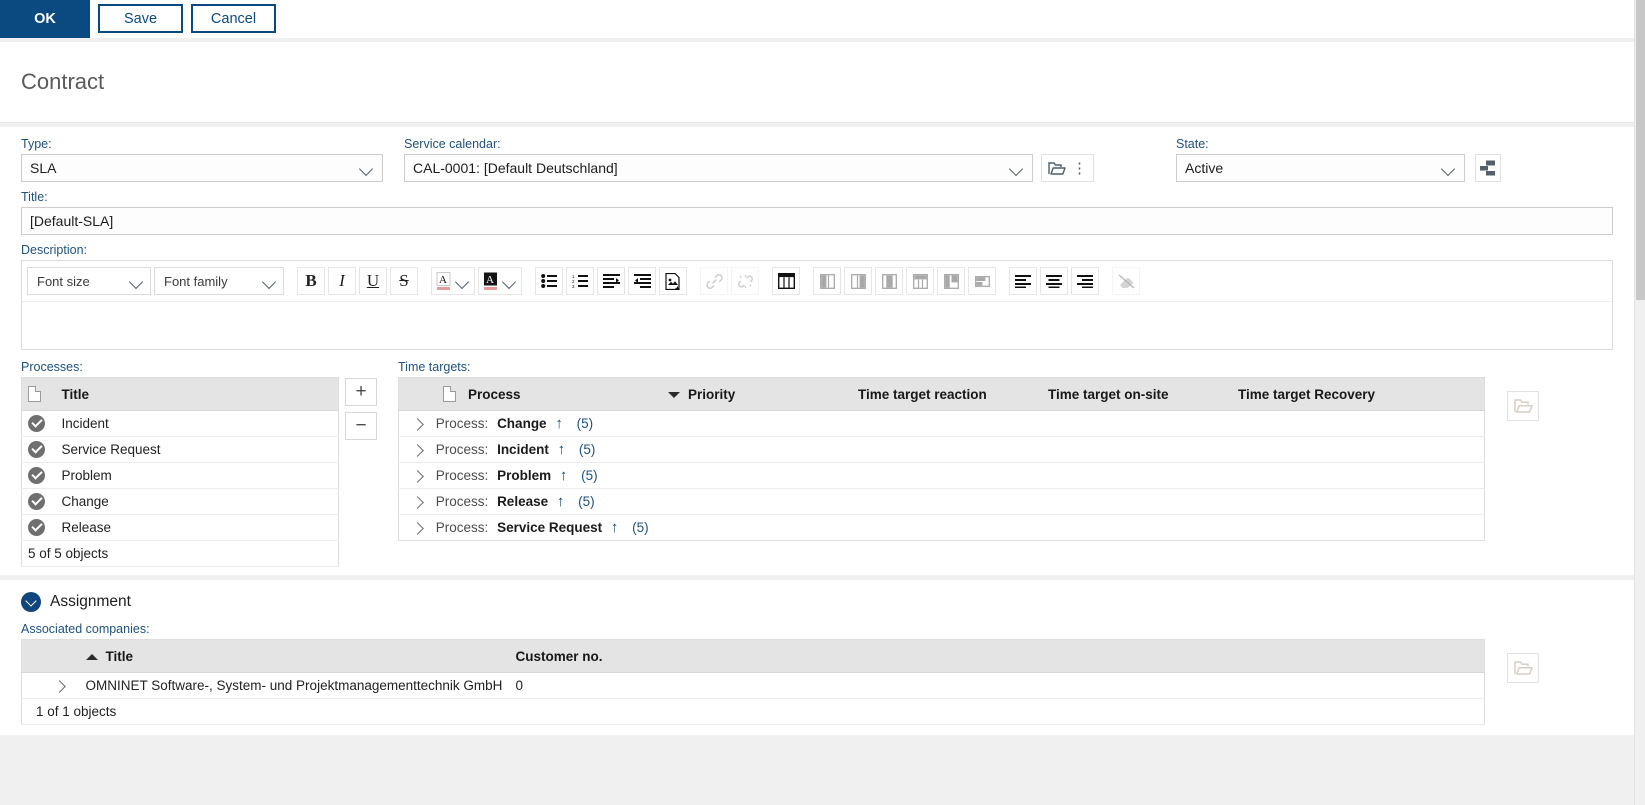 This screenshot has width=1645, height=805. What do you see at coordinates (941, 423) in the screenshot?
I see `group-row: Process: Change ↑ (5)` at bounding box center [941, 423].